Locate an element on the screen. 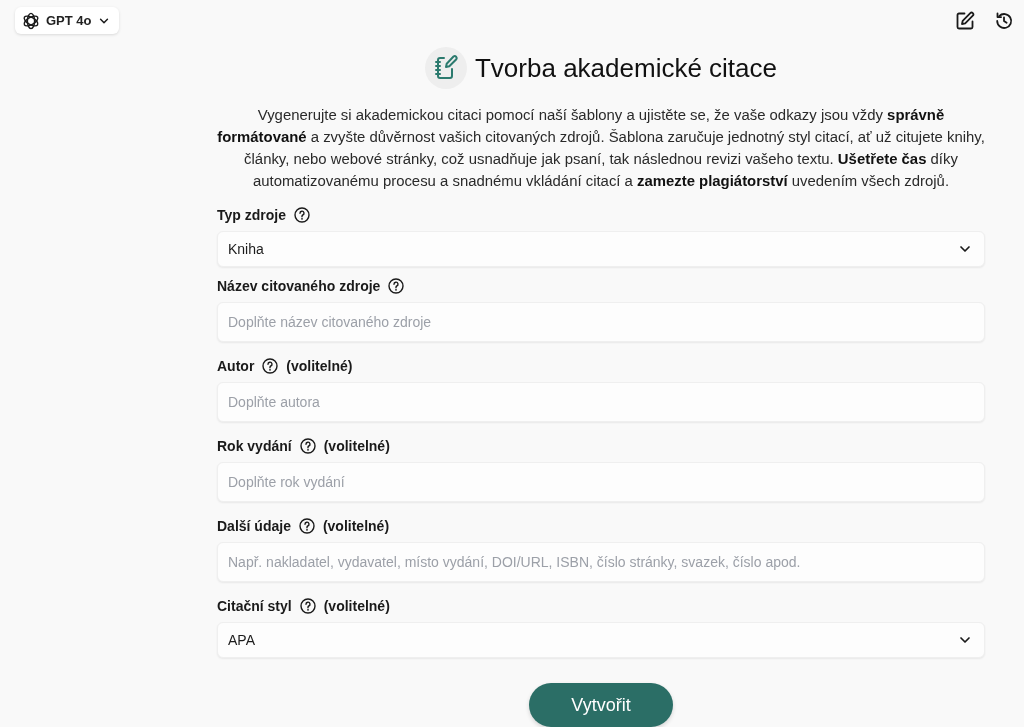 This screenshot has width=1024, height=727. field-label: Citační styl is located at coordinates (254, 606).